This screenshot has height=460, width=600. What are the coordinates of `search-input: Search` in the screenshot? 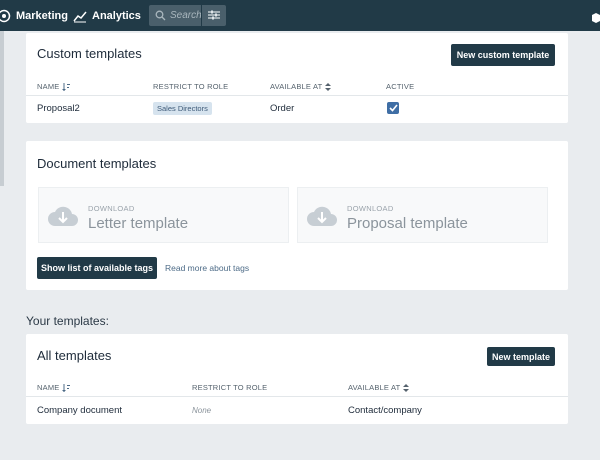 It's located at (175, 15).